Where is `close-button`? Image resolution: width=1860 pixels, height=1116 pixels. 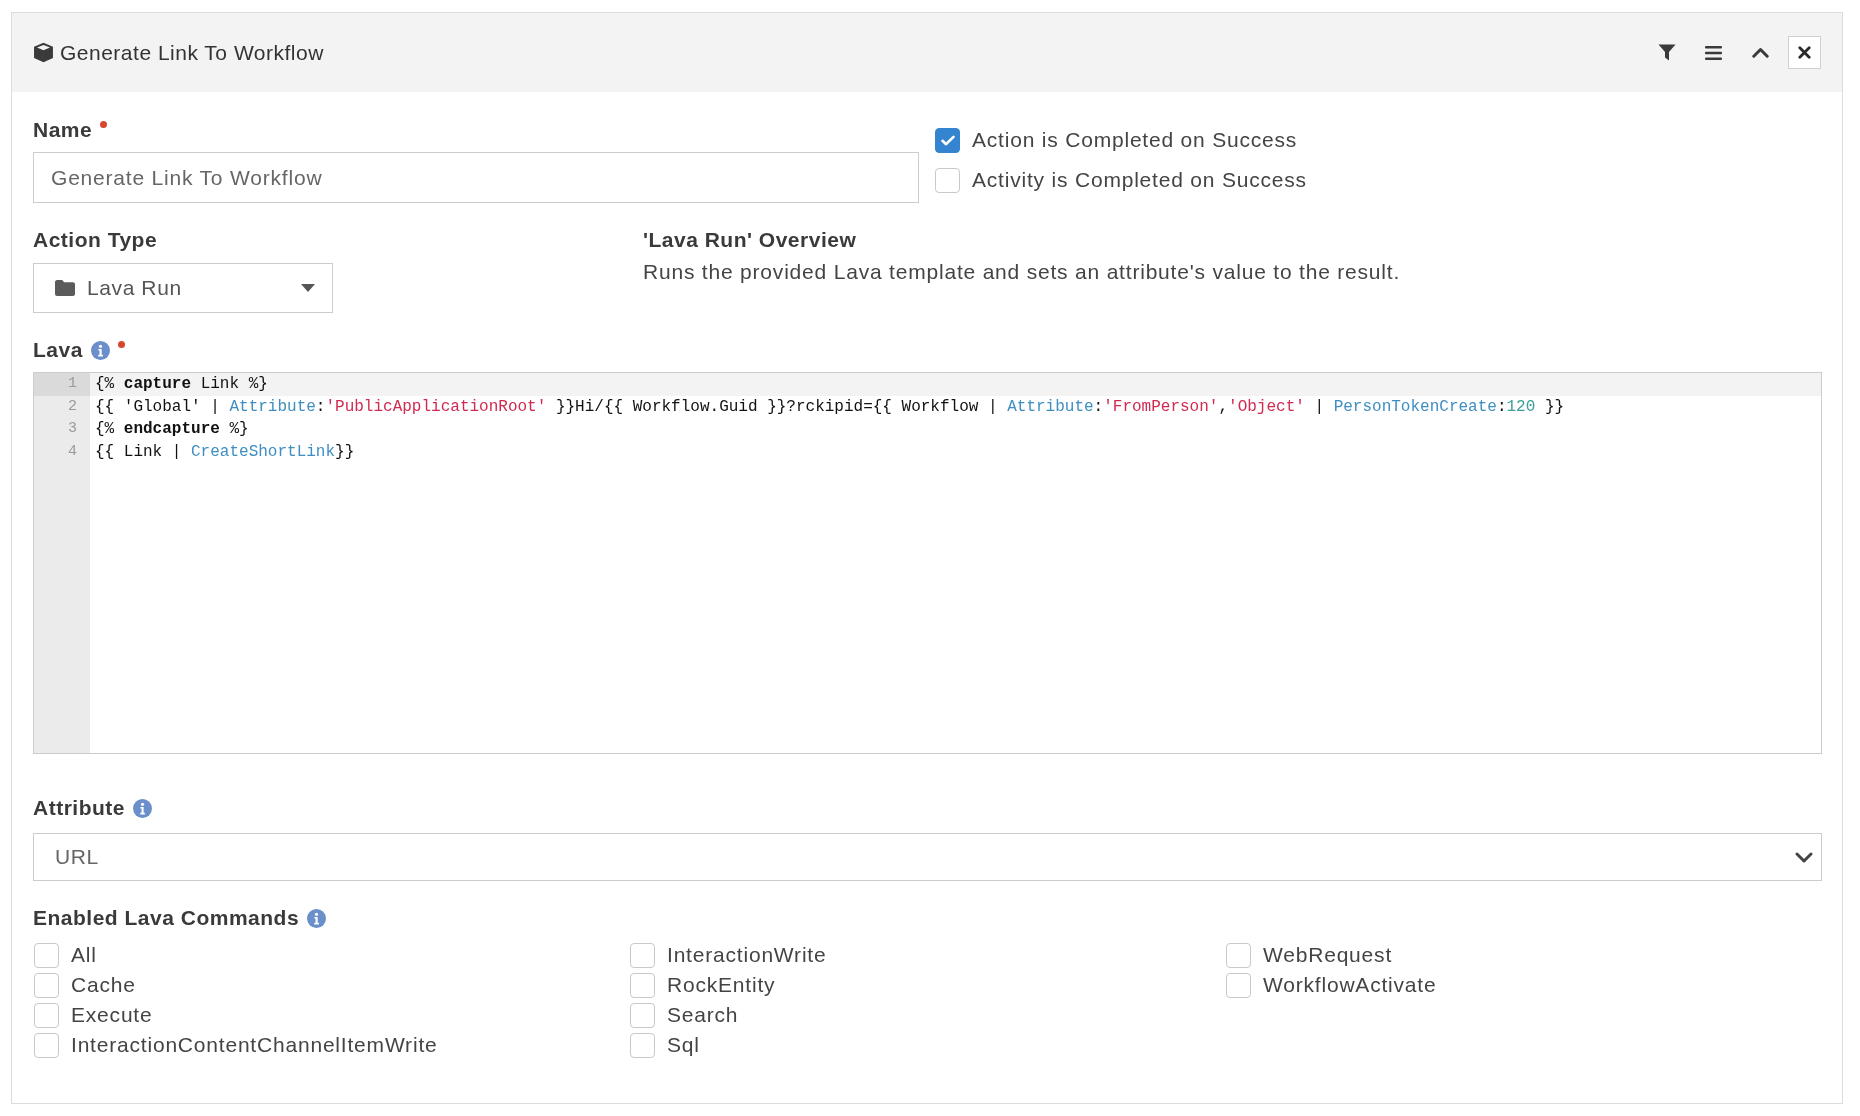
close-button is located at coordinates (1804, 52).